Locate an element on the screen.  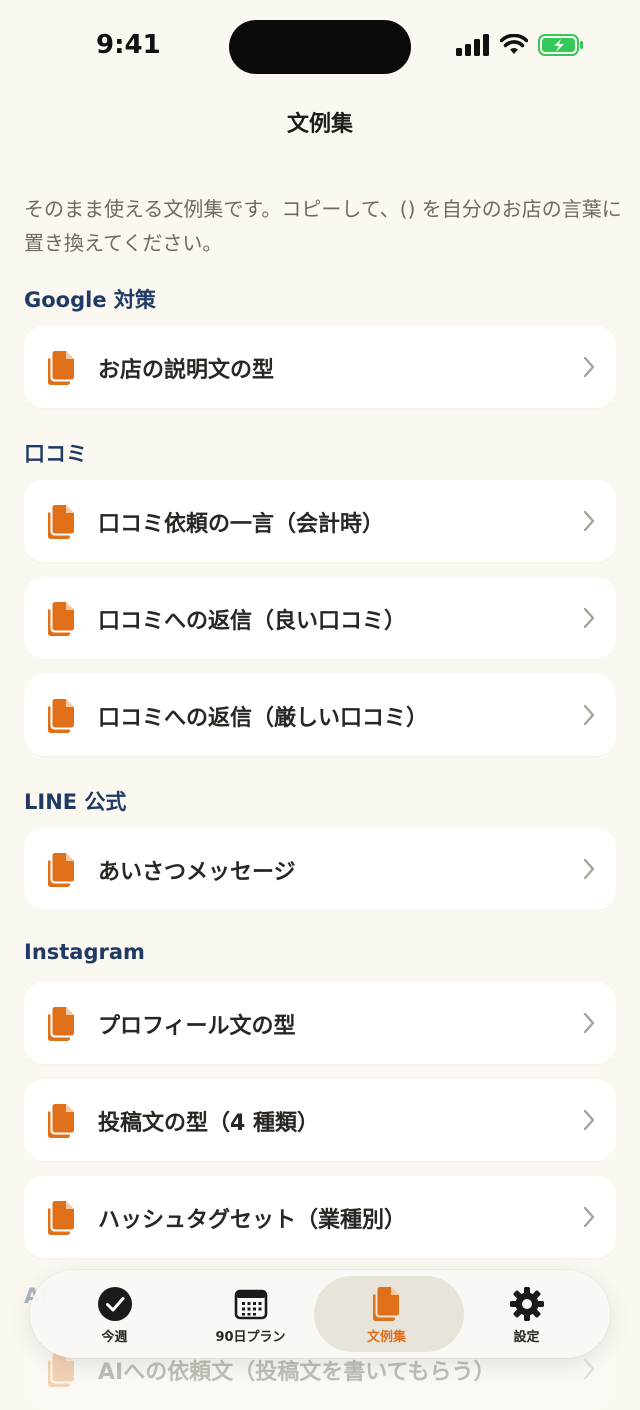
section-heading-reviews: 口コミ is located at coordinates (55, 454).